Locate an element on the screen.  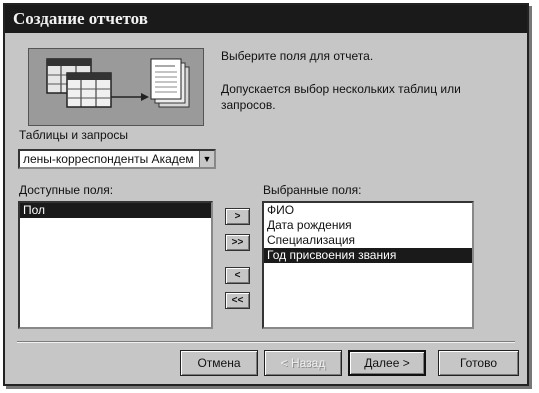
available-fields-list: Пол is located at coordinates (115, 265).